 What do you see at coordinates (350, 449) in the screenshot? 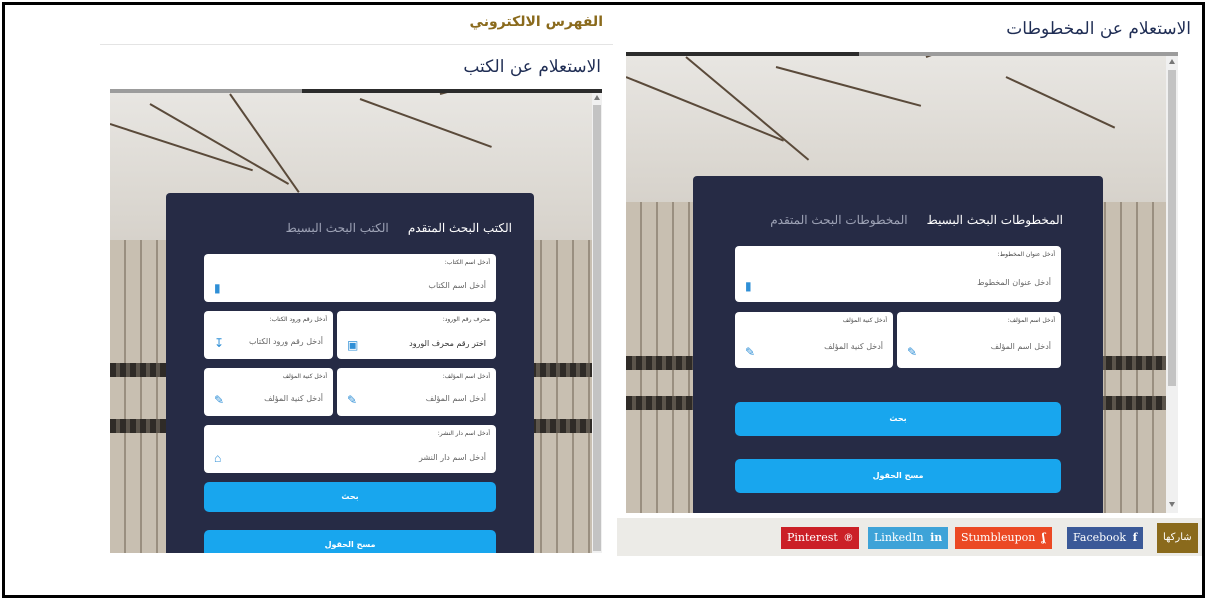
I see `publisher-field: أدخل اسم دار النشر: أدخل اسم دار النشر ⌂` at bounding box center [350, 449].